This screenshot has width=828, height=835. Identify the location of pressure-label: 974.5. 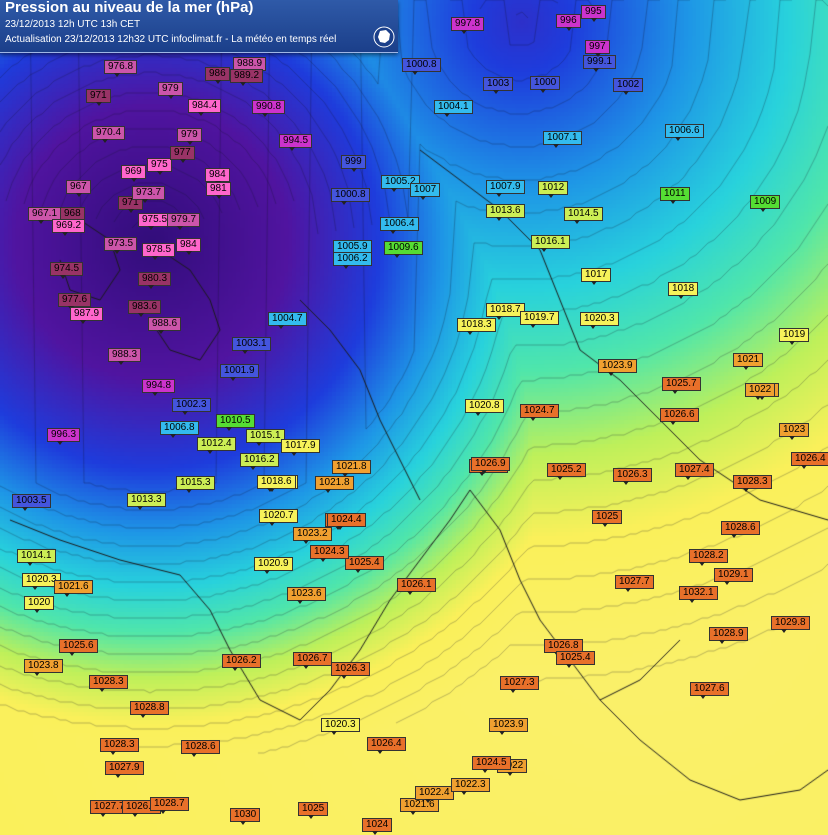
(67, 269).